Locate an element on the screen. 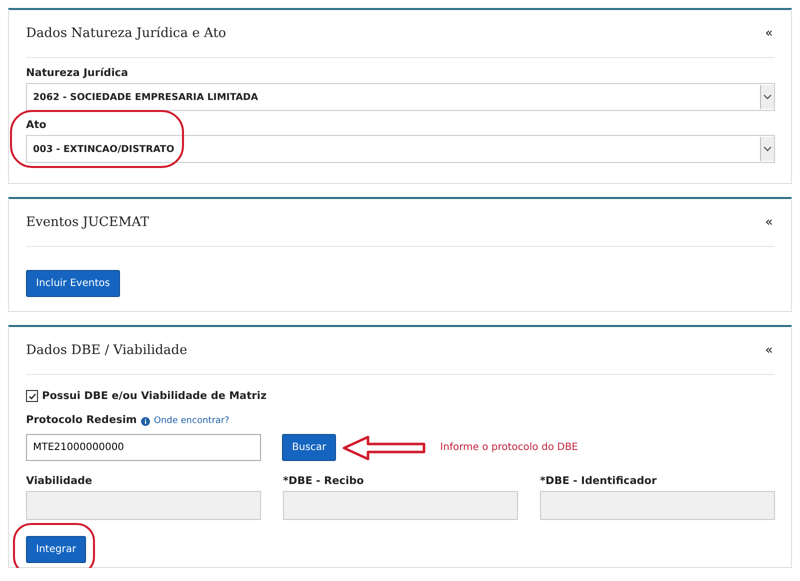  field-label: Viabilidade is located at coordinates (60, 481).